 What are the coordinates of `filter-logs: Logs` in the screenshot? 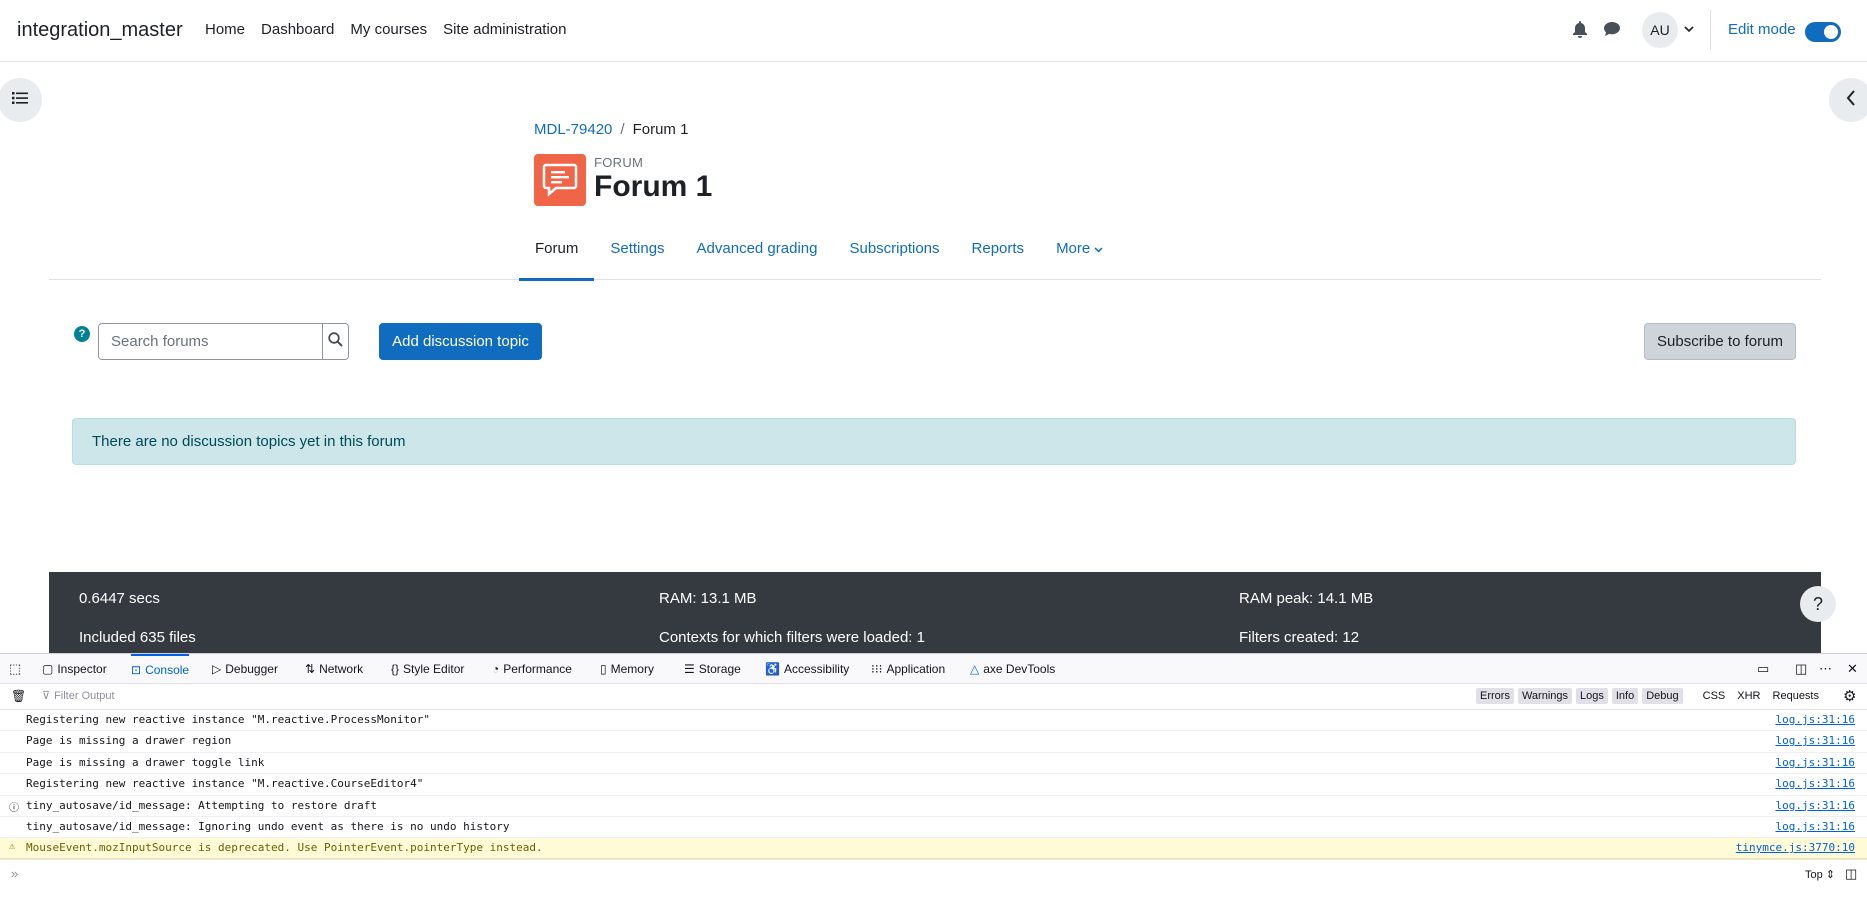 It's located at (1592, 696).